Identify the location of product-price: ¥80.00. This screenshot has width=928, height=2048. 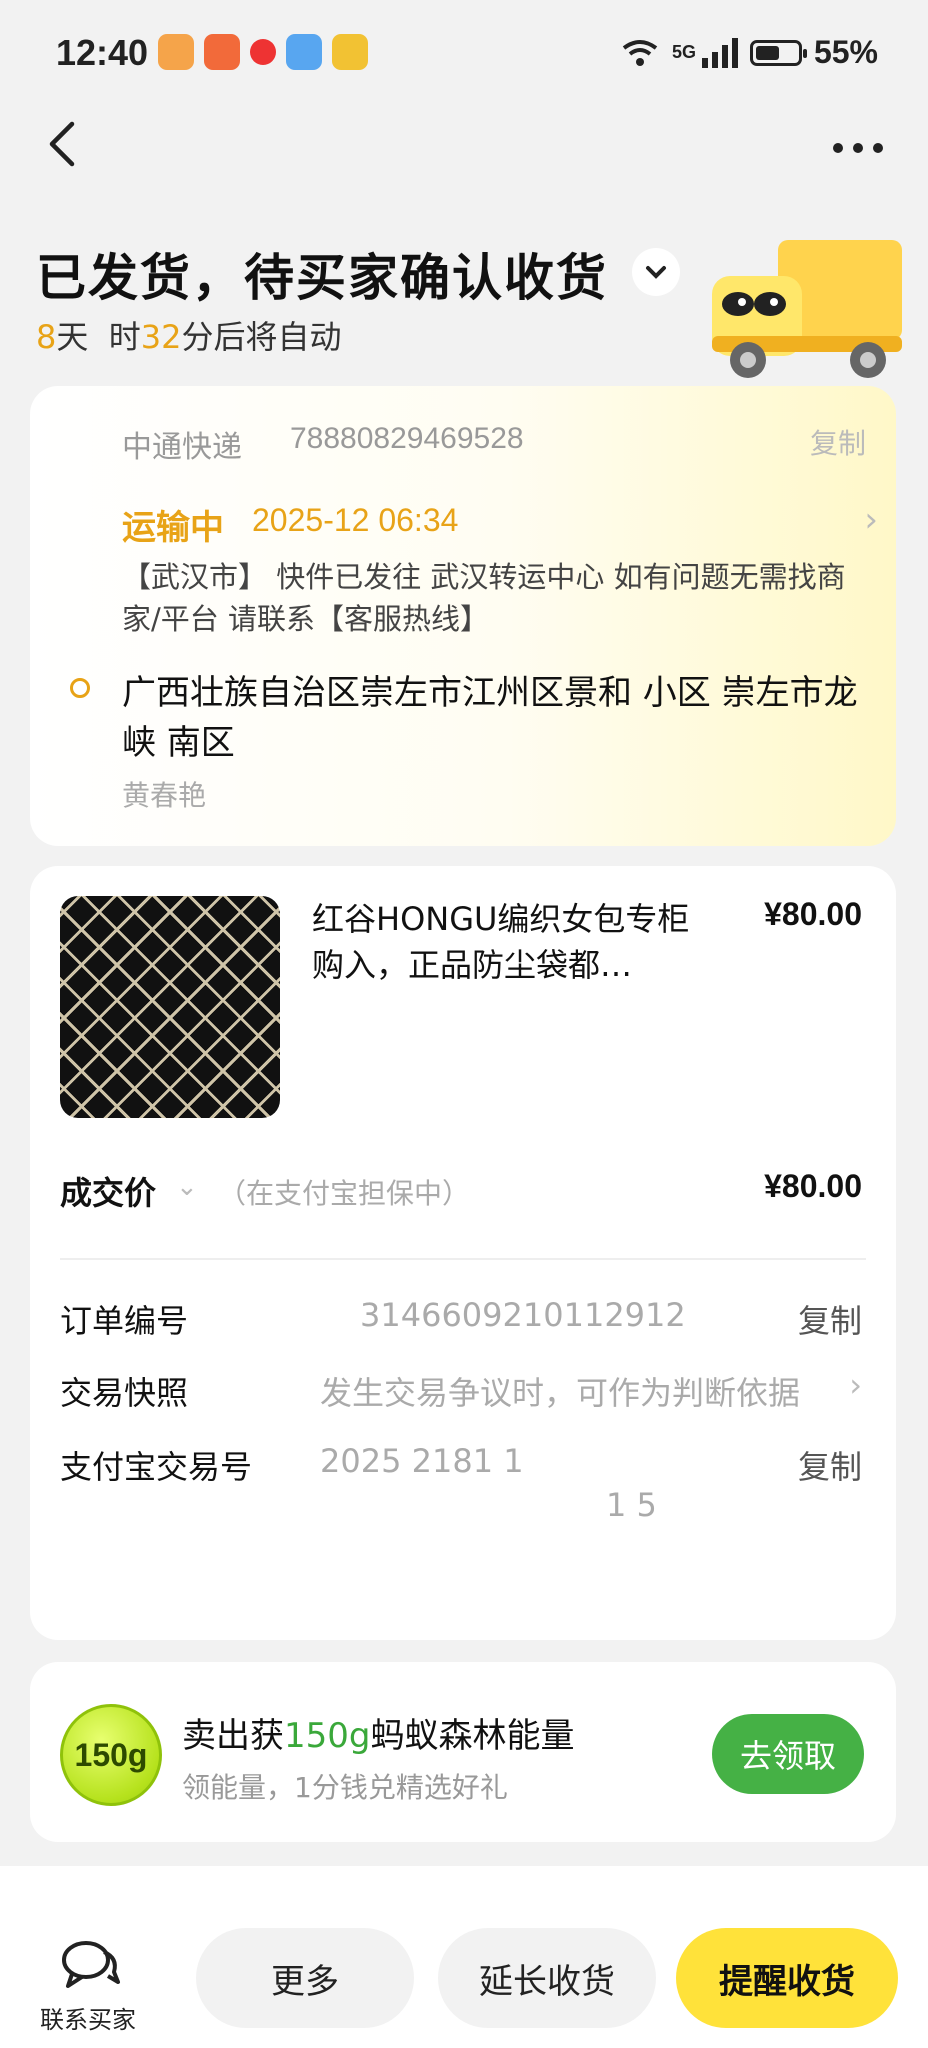
(813, 914).